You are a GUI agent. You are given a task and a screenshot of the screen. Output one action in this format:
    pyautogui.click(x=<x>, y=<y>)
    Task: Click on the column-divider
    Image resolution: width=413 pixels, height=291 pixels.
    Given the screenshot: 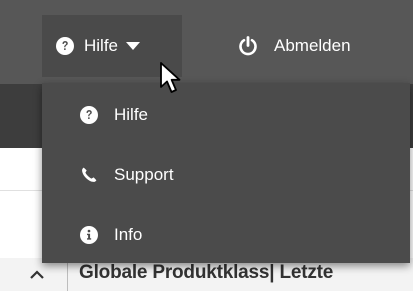 What is the action you would take?
    pyautogui.click(x=67, y=276)
    